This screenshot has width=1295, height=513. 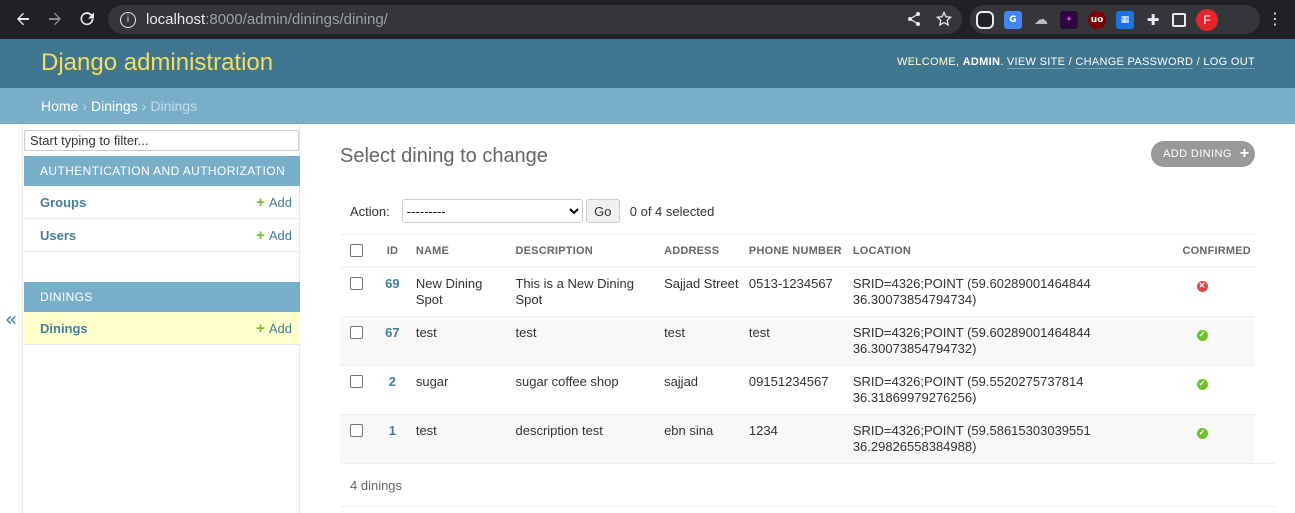 What do you see at coordinates (280, 235) in the screenshot?
I see `add-label: Add` at bounding box center [280, 235].